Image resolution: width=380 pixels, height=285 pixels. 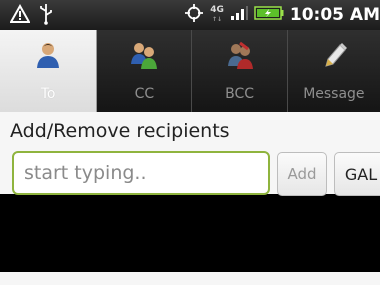 I want to click on signal-icon, so click(x=239, y=15).